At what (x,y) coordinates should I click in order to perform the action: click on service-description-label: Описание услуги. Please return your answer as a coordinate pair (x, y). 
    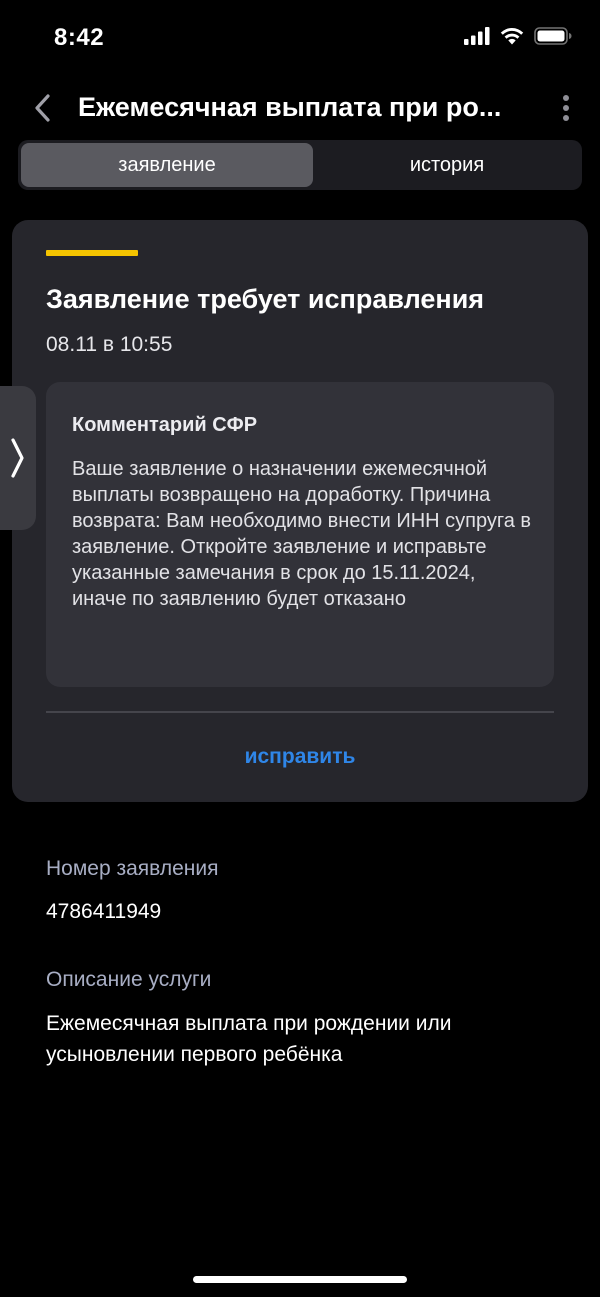
    Looking at the image, I should click on (129, 979).